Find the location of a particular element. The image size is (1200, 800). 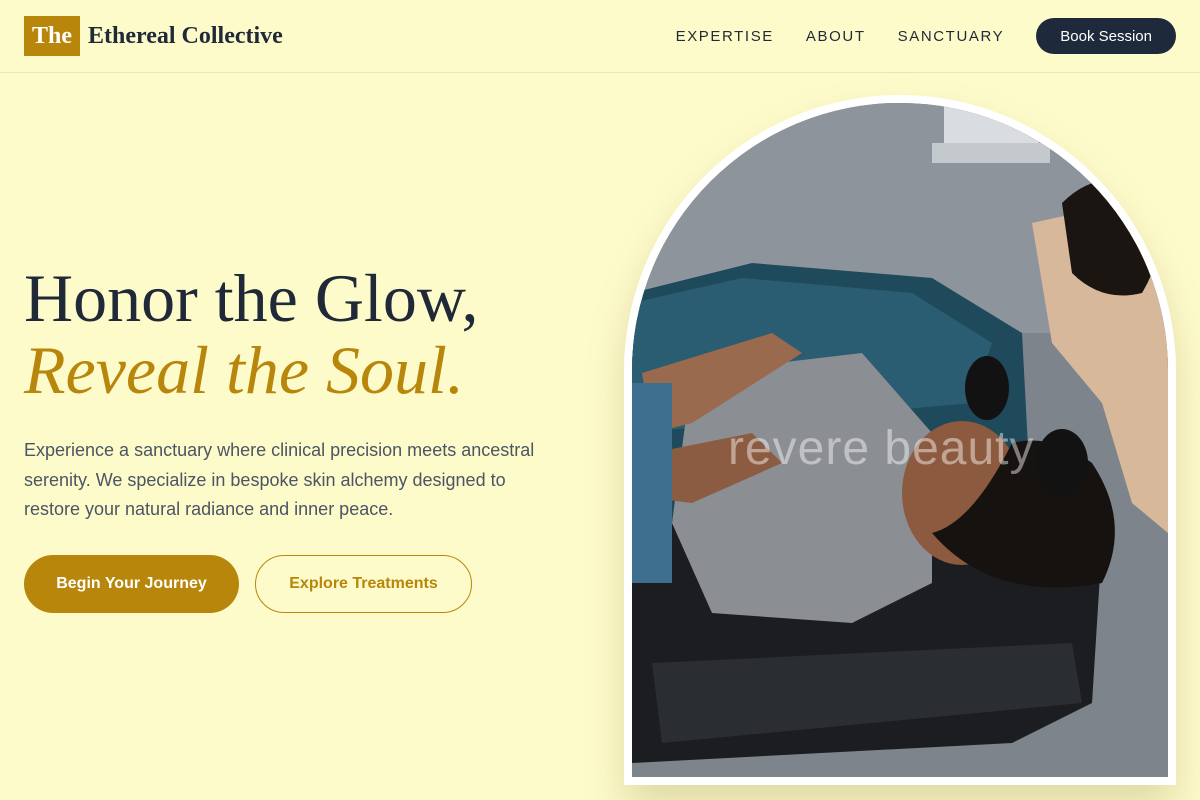

main-nav: EXPERTISE ABOUT SANCTUARY Book Session is located at coordinates (926, 36).